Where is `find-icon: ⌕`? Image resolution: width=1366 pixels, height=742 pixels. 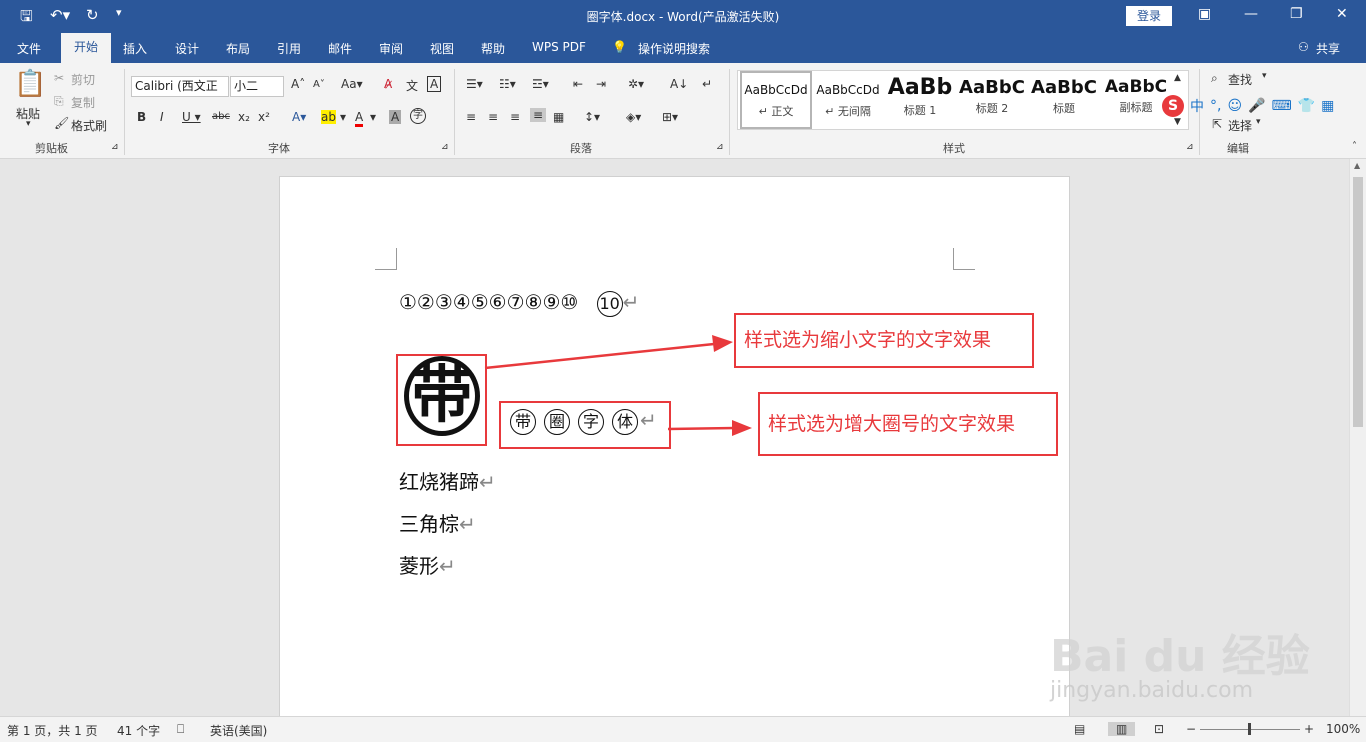 find-icon: ⌕ is located at coordinates (1214, 78).